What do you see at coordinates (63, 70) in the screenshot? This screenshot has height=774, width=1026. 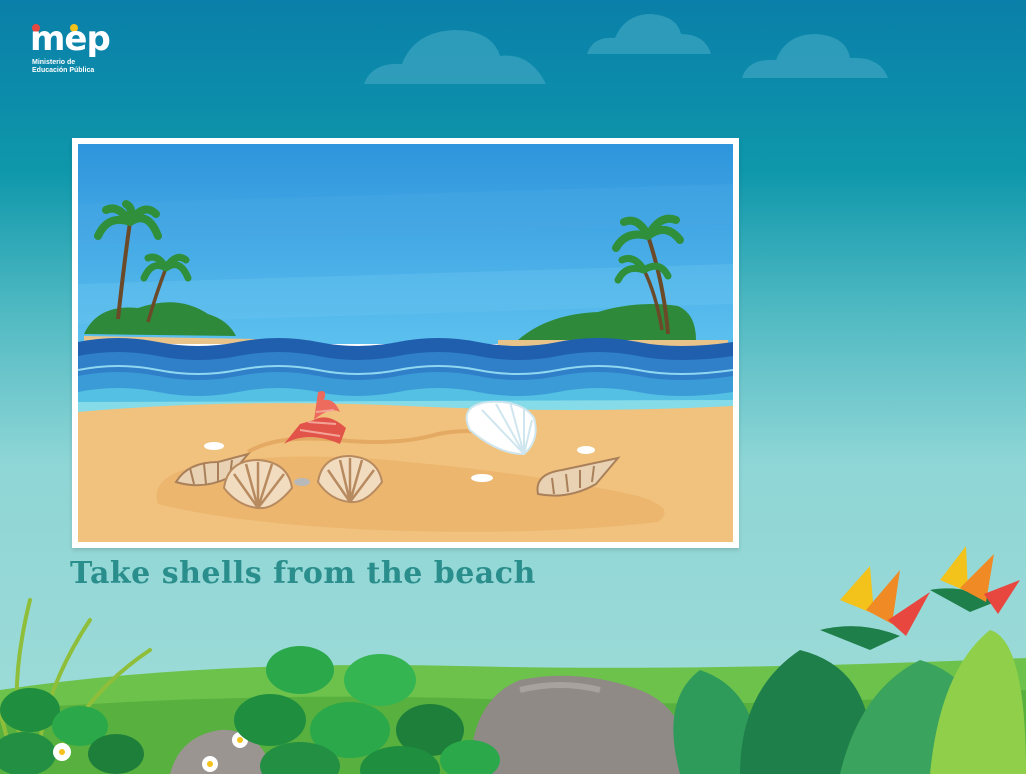 I see `logo-subtitle-line2: Educación Pública` at bounding box center [63, 70].